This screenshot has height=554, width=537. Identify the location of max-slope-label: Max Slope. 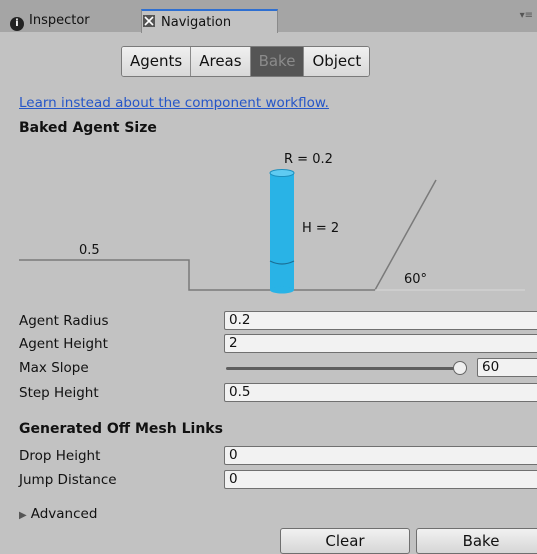
(54, 368).